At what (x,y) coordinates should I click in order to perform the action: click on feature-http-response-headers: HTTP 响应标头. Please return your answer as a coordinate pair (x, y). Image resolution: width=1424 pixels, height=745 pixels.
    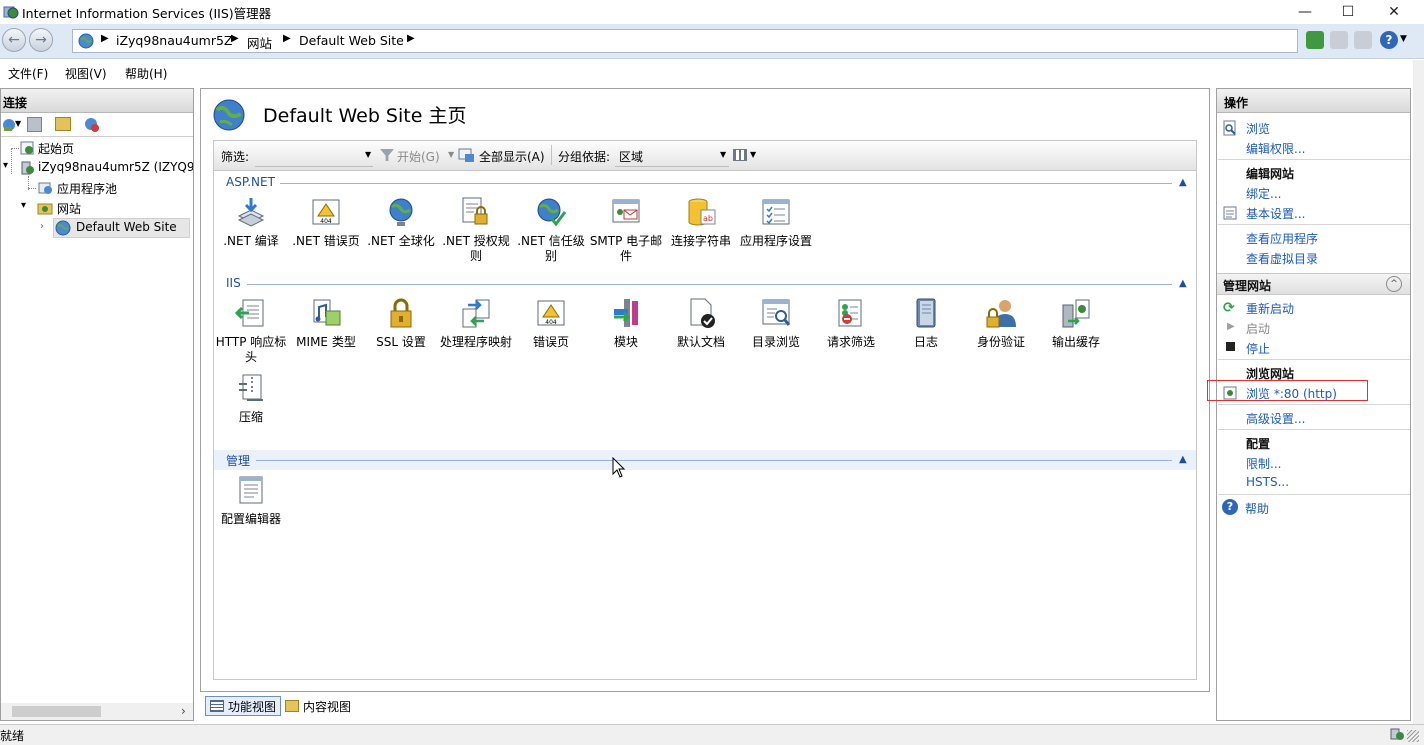
    Looking at the image, I should click on (251, 331).